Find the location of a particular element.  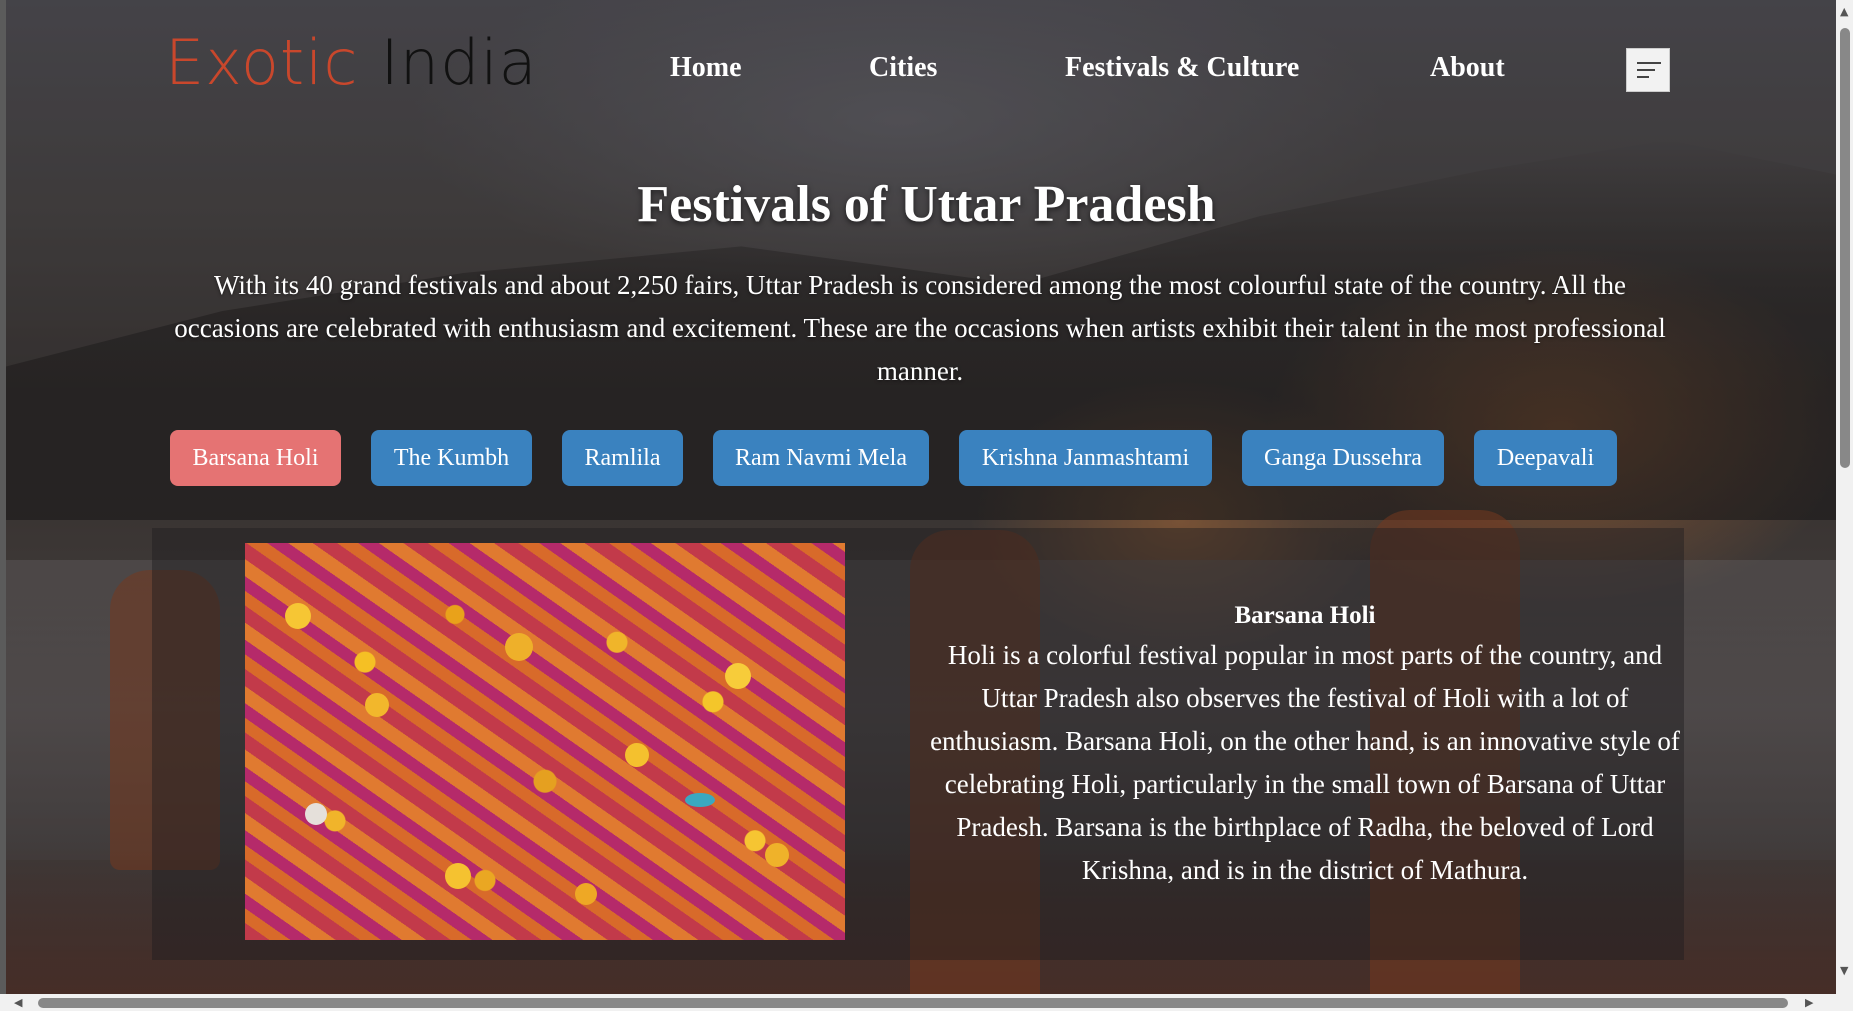

horizontal-scrollbar: ◀ ▶ is located at coordinates (926, 1002).